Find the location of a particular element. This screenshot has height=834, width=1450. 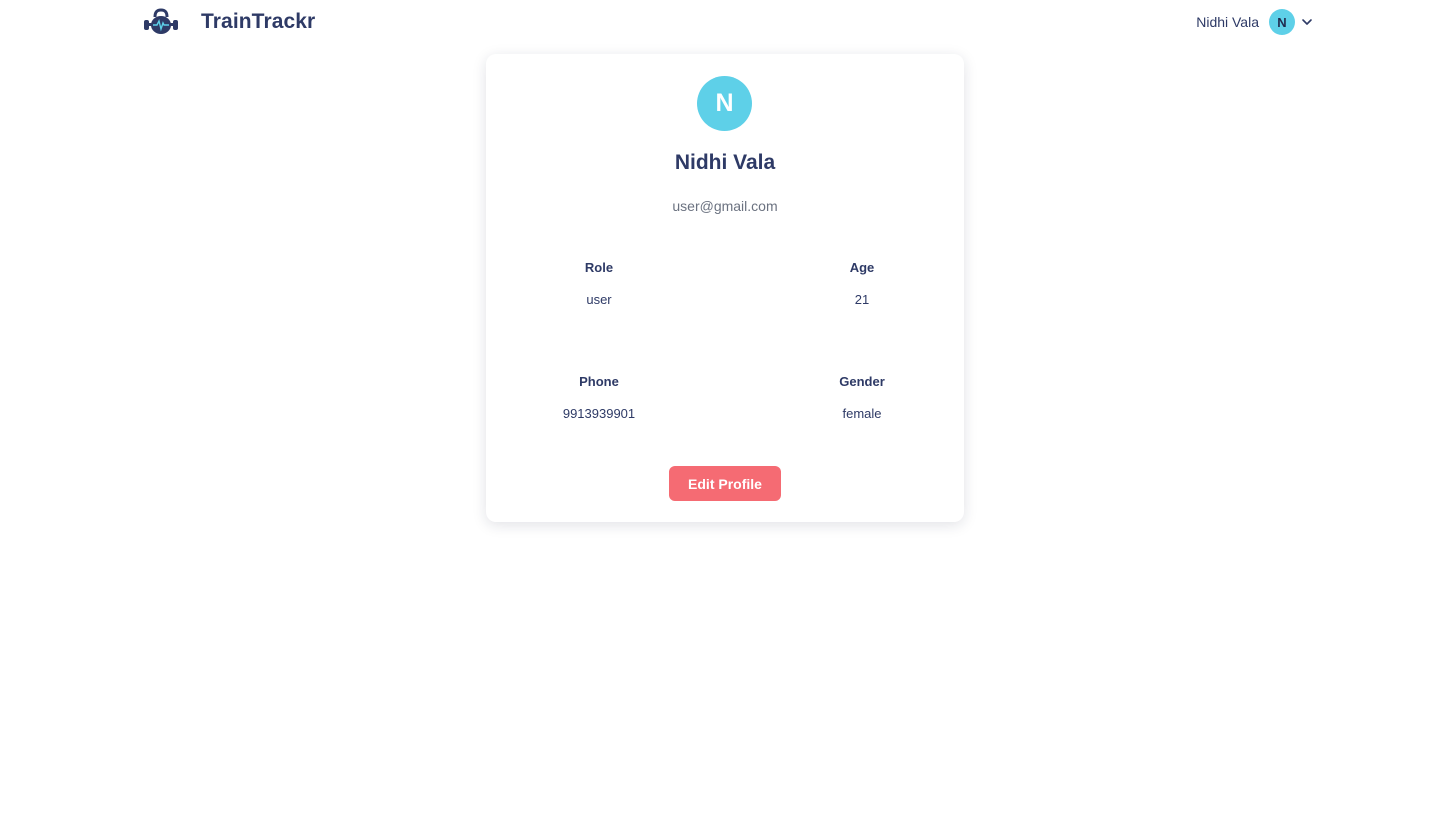

profile-name: Nidhi Vala is located at coordinates (725, 162).